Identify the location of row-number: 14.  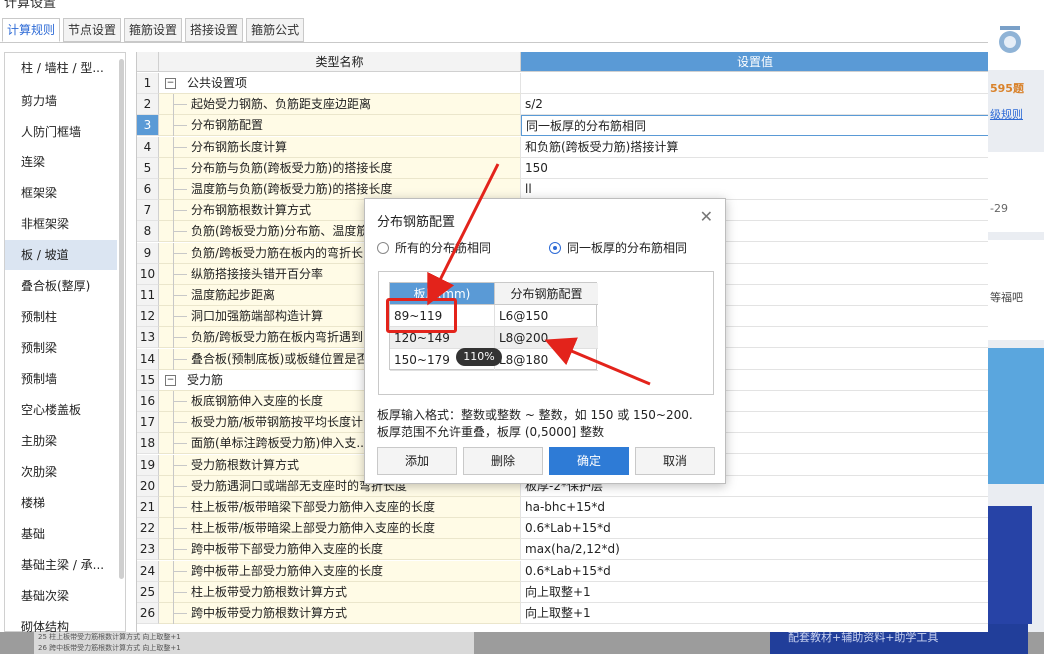
(148, 359).